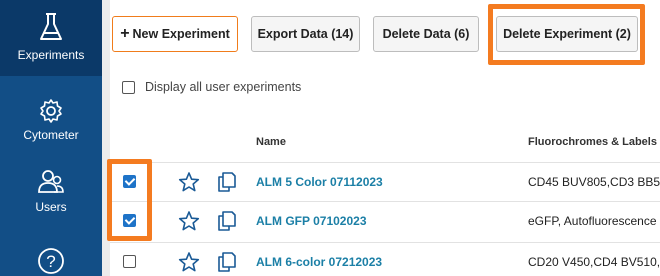  Describe the element at coordinates (594, 182) in the screenshot. I see `fluorochromes-cell: CD45 BUV805,CD3 BB515` at that location.